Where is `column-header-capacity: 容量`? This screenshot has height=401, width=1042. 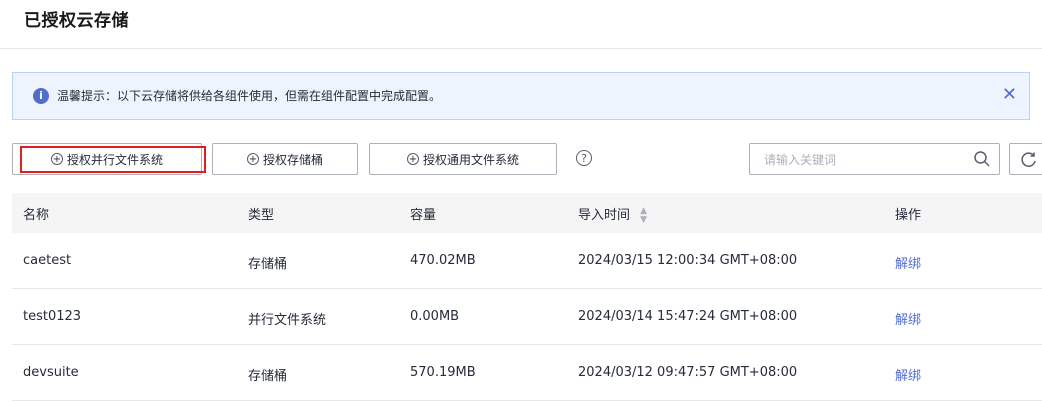
column-header-capacity: 容量 is located at coordinates (423, 215).